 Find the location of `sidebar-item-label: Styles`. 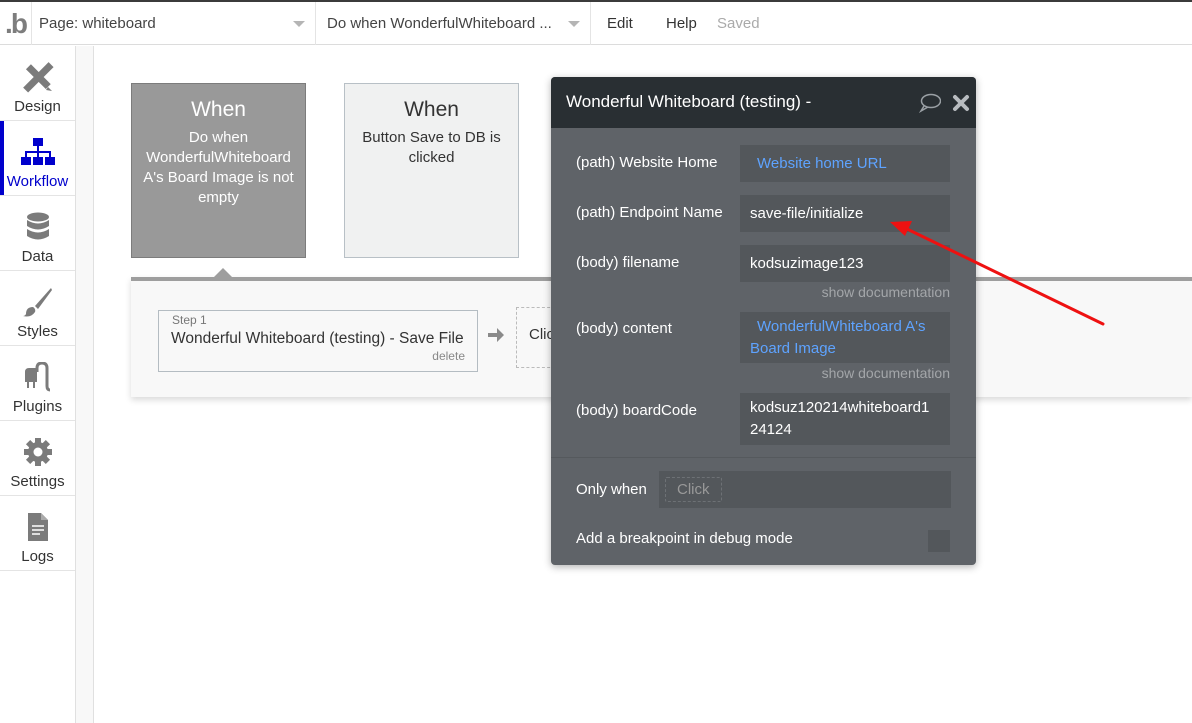

sidebar-item-label: Styles is located at coordinates (37, 331).